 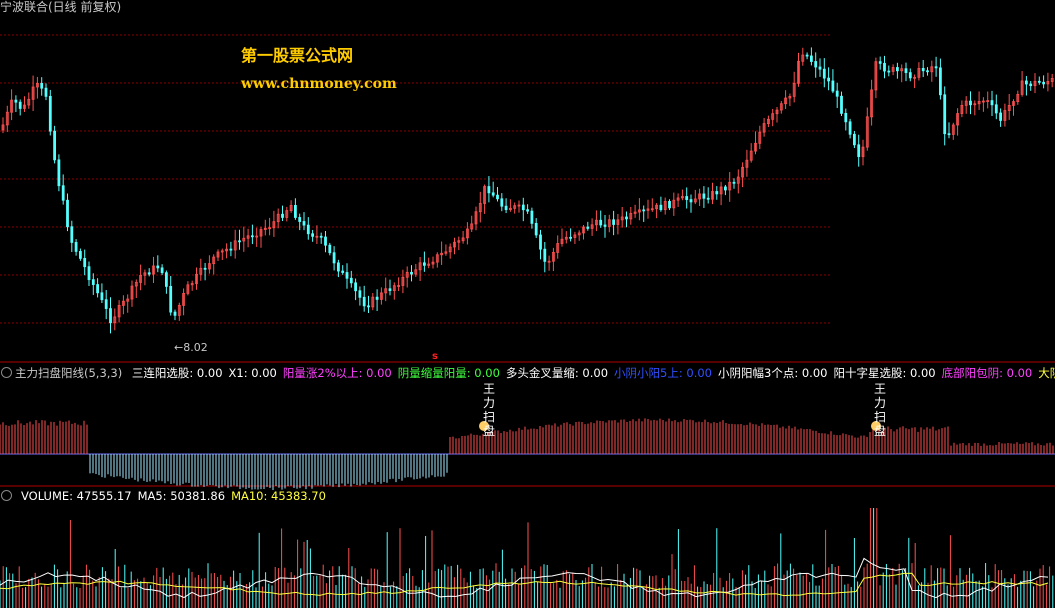 I want to click on window-title: 宁波联合(日线 前复权), so click(x=61, y=7).